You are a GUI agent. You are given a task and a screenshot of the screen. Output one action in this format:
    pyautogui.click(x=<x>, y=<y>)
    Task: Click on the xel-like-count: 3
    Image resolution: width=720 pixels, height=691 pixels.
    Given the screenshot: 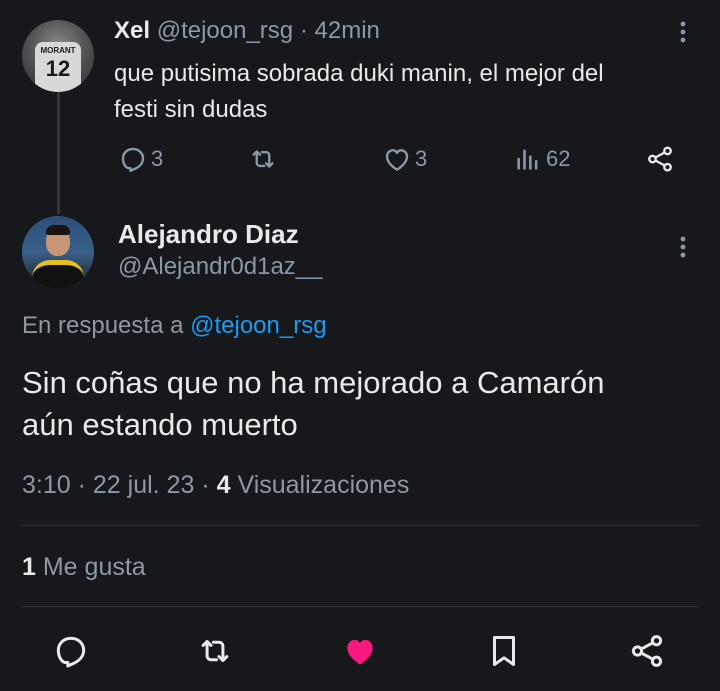 What is the action you would take?
    pyautogui.click(x=421, y=158)
    